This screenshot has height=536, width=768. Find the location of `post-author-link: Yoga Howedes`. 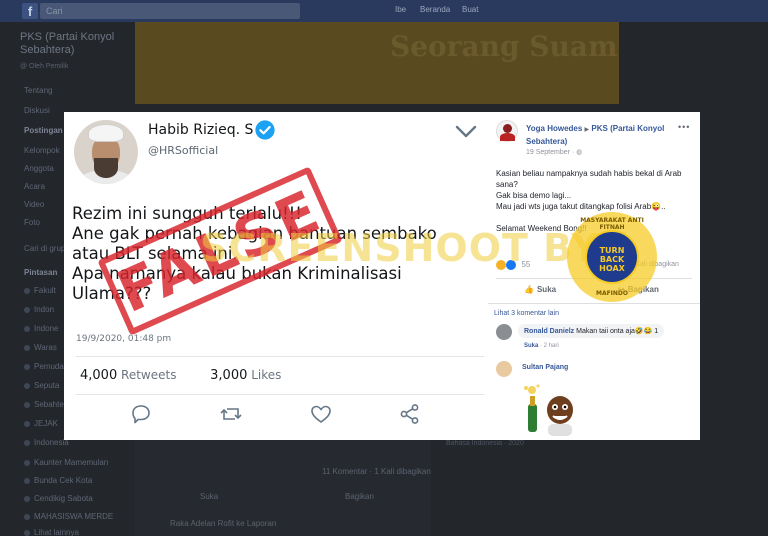

post-author-link: Yoga Howedes is located at coordinates (554, 128).